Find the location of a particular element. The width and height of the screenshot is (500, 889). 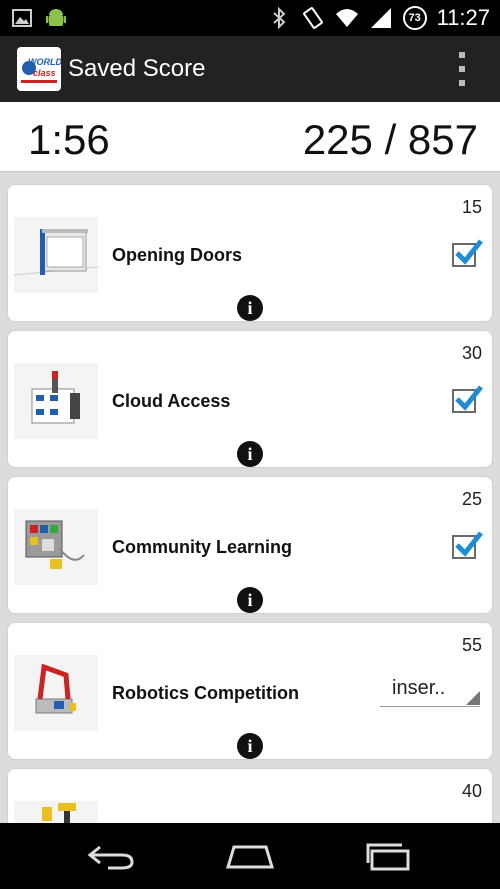

status-clock: 11:27 is located at coordinates (463, 17).